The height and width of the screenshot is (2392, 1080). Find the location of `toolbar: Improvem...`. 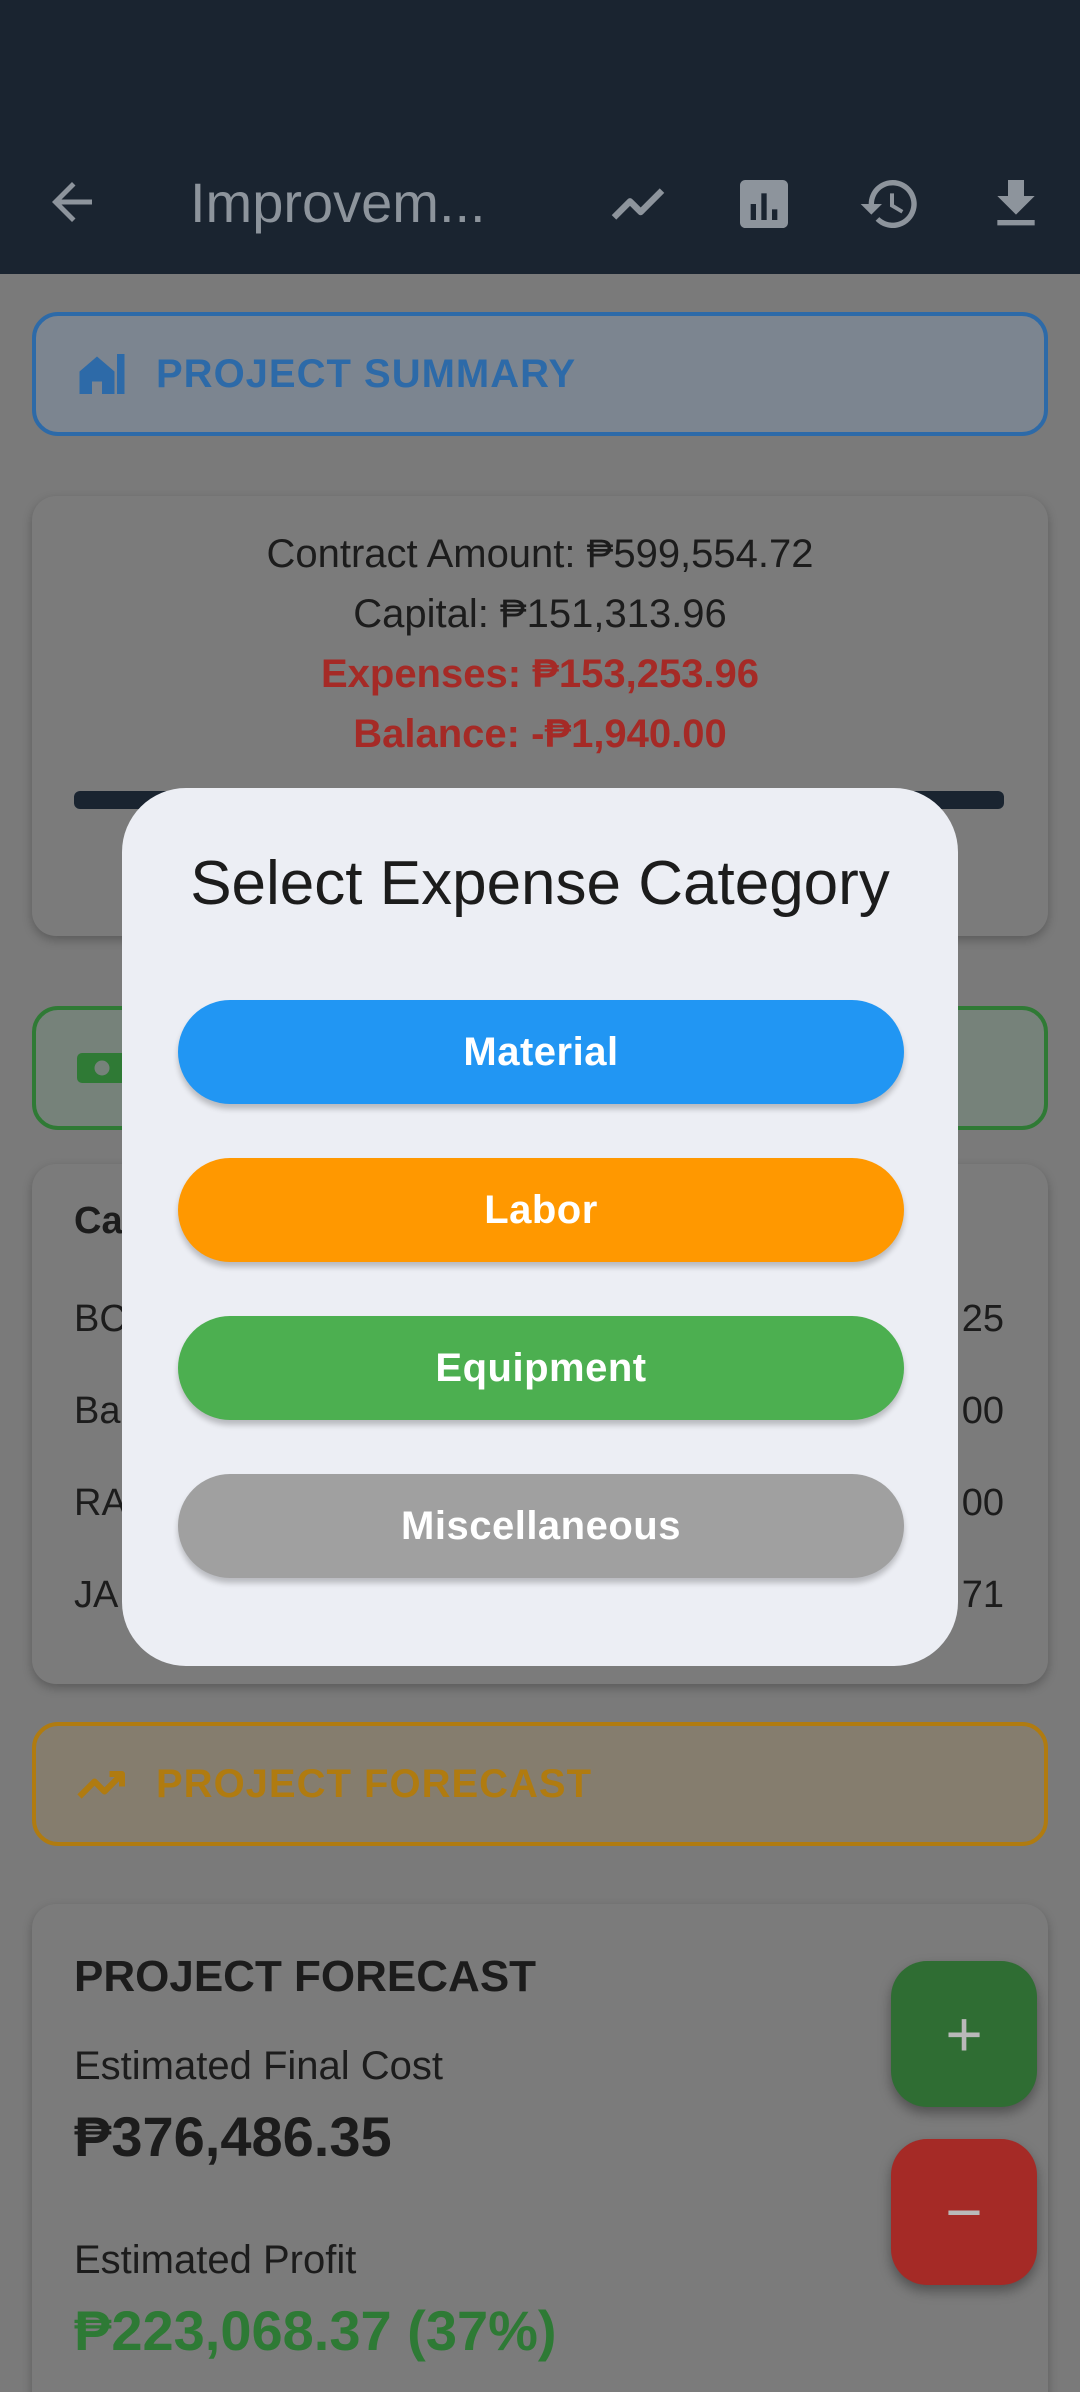

toolbar: Improvem... is located at coordinates (540, 200).